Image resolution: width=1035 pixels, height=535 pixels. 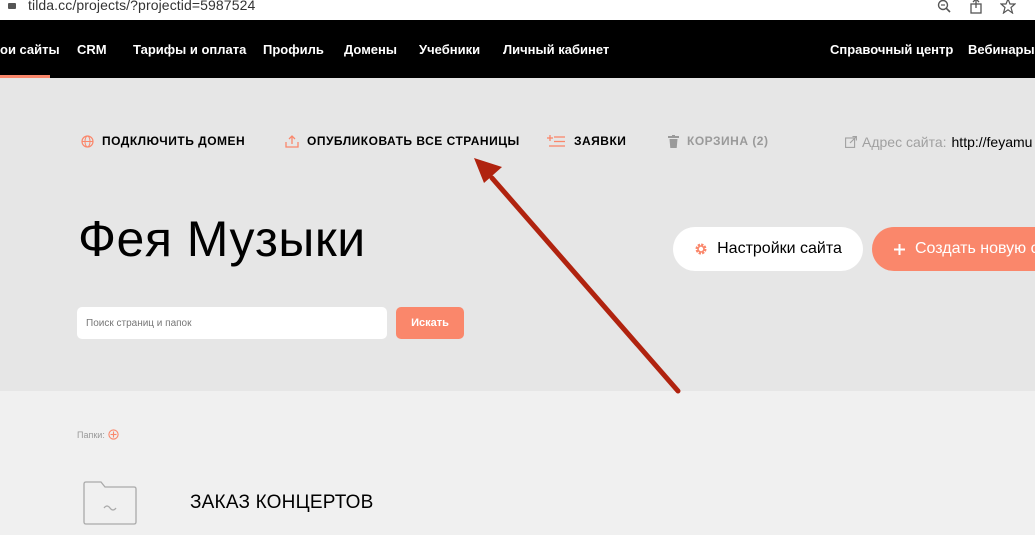 What do you see at coordinates (992, 142) in the screenshot?
I see `site-address-link: http://feyamu` at bounding box center [992, 142].